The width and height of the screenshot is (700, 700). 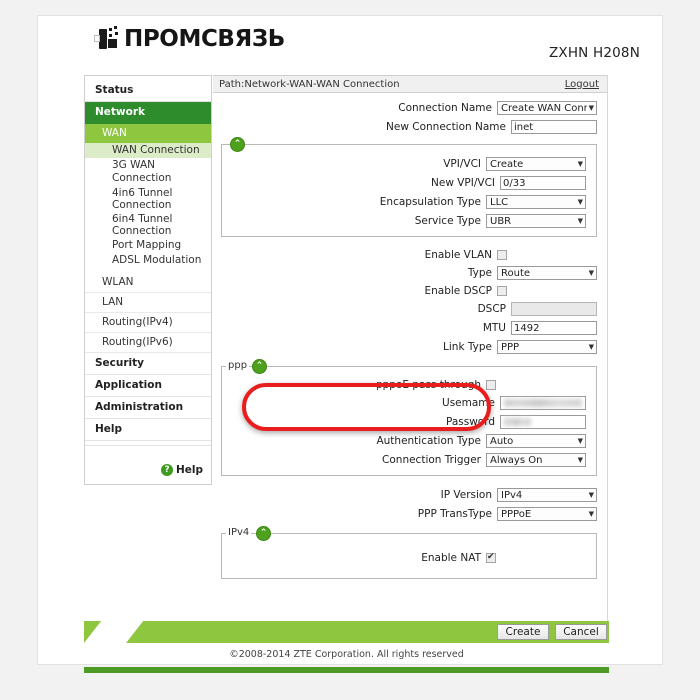 I want to click on encapsulation-type-select: LLC ▼, so click(x=536, y=202).